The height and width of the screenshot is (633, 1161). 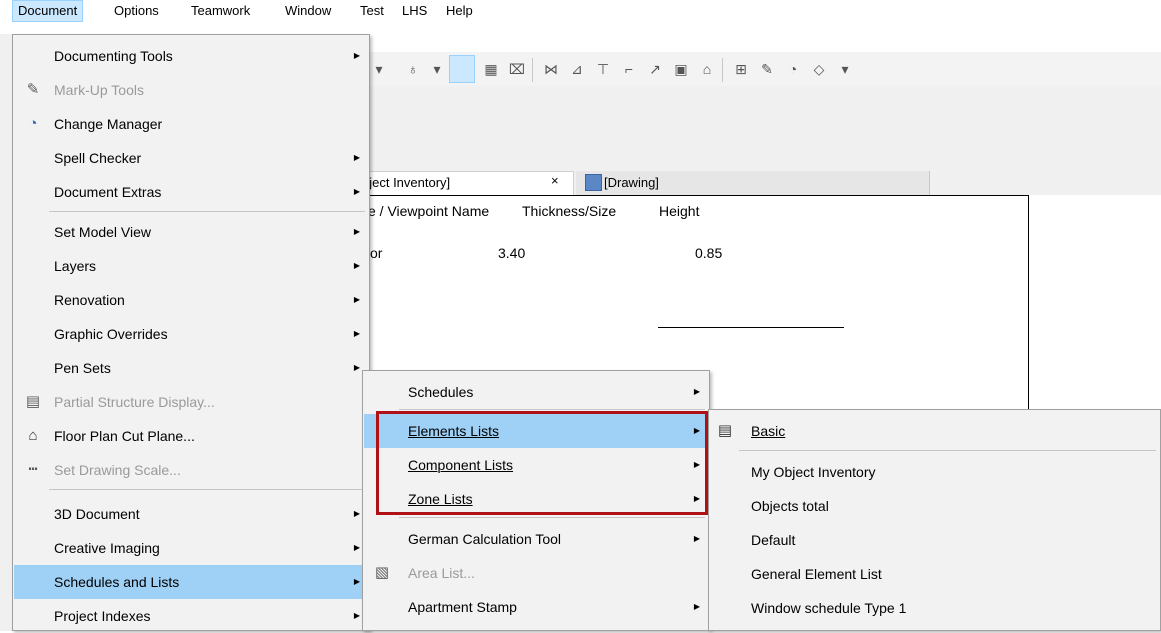 What do you see at coordinates (82, 368) in the screenshot?
I see `menu-item-label: Pen Sets` at bounding box center [82, 368].